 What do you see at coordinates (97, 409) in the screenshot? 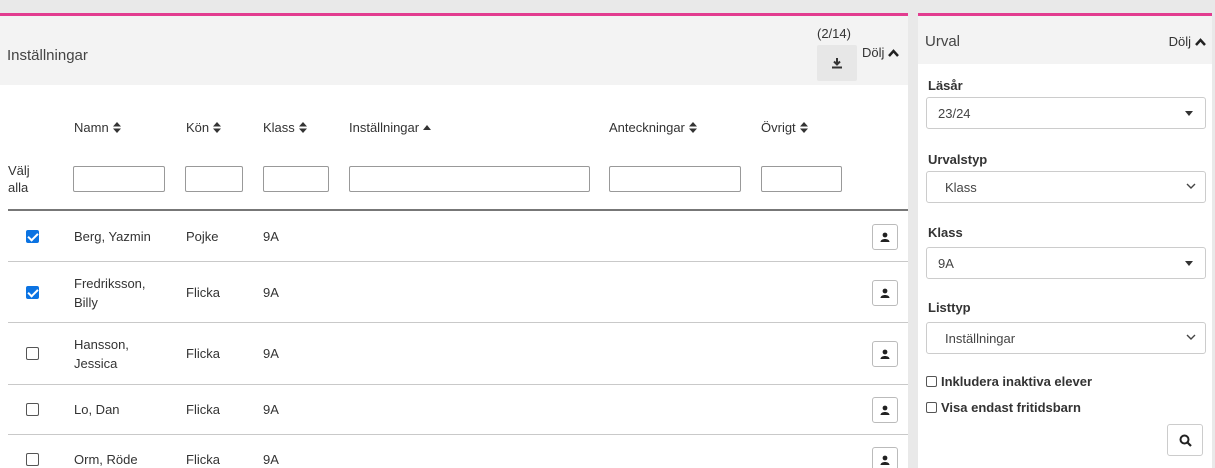
I see `student-name: Lo, Dan` at bounding box center [97, 409].